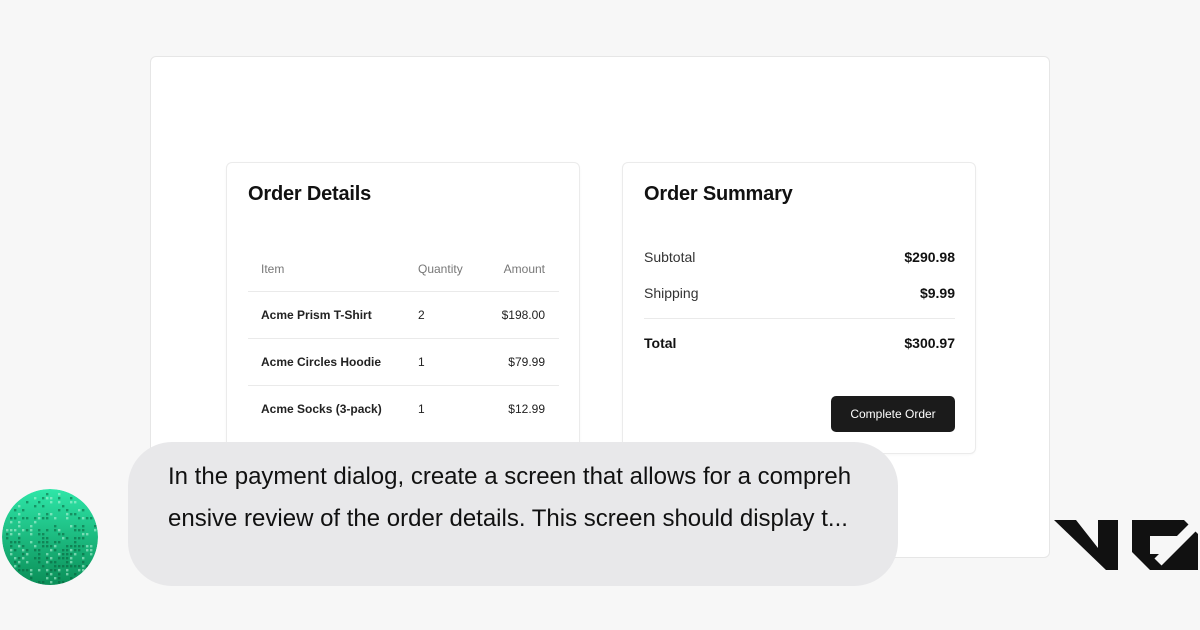 This screenshot has height=630, width=1200. Describe the element at coordinates (403, 409) in the screenshot. I see `table-row: Acme Socks (3-pack) 1 $12.99` at that location.